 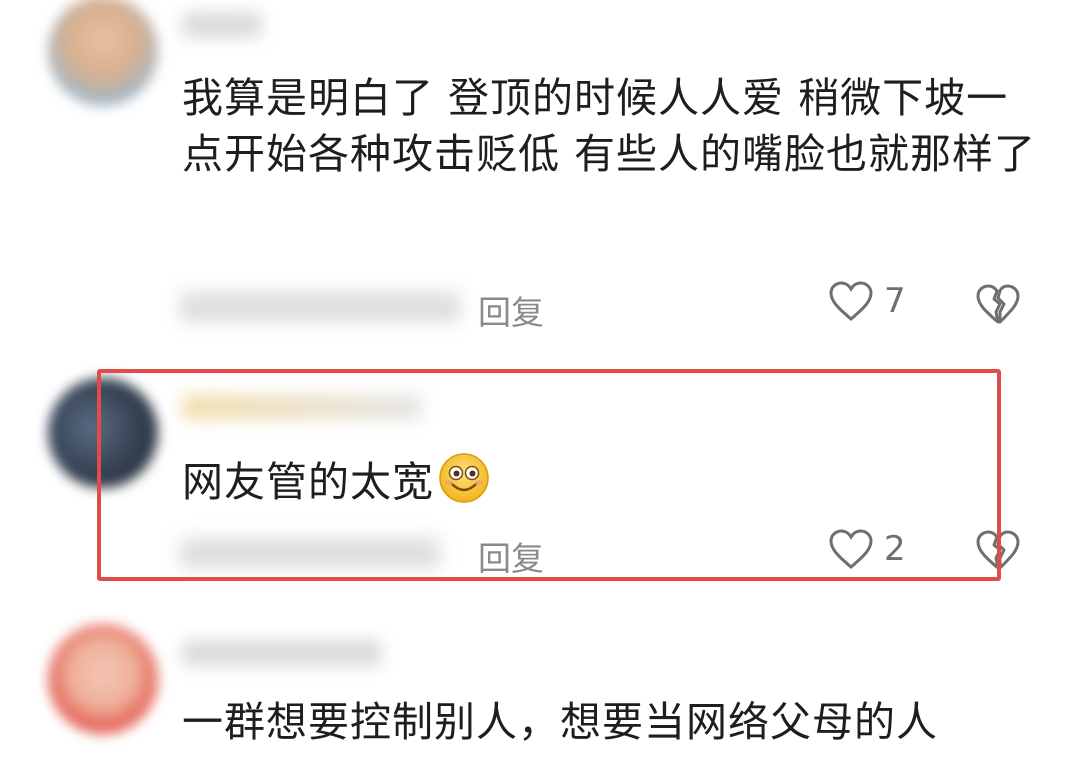 What do you see at coordinates (851, 301) in the screenshot?
I see `heart-outline-icon` at bounding box center [851, 301].